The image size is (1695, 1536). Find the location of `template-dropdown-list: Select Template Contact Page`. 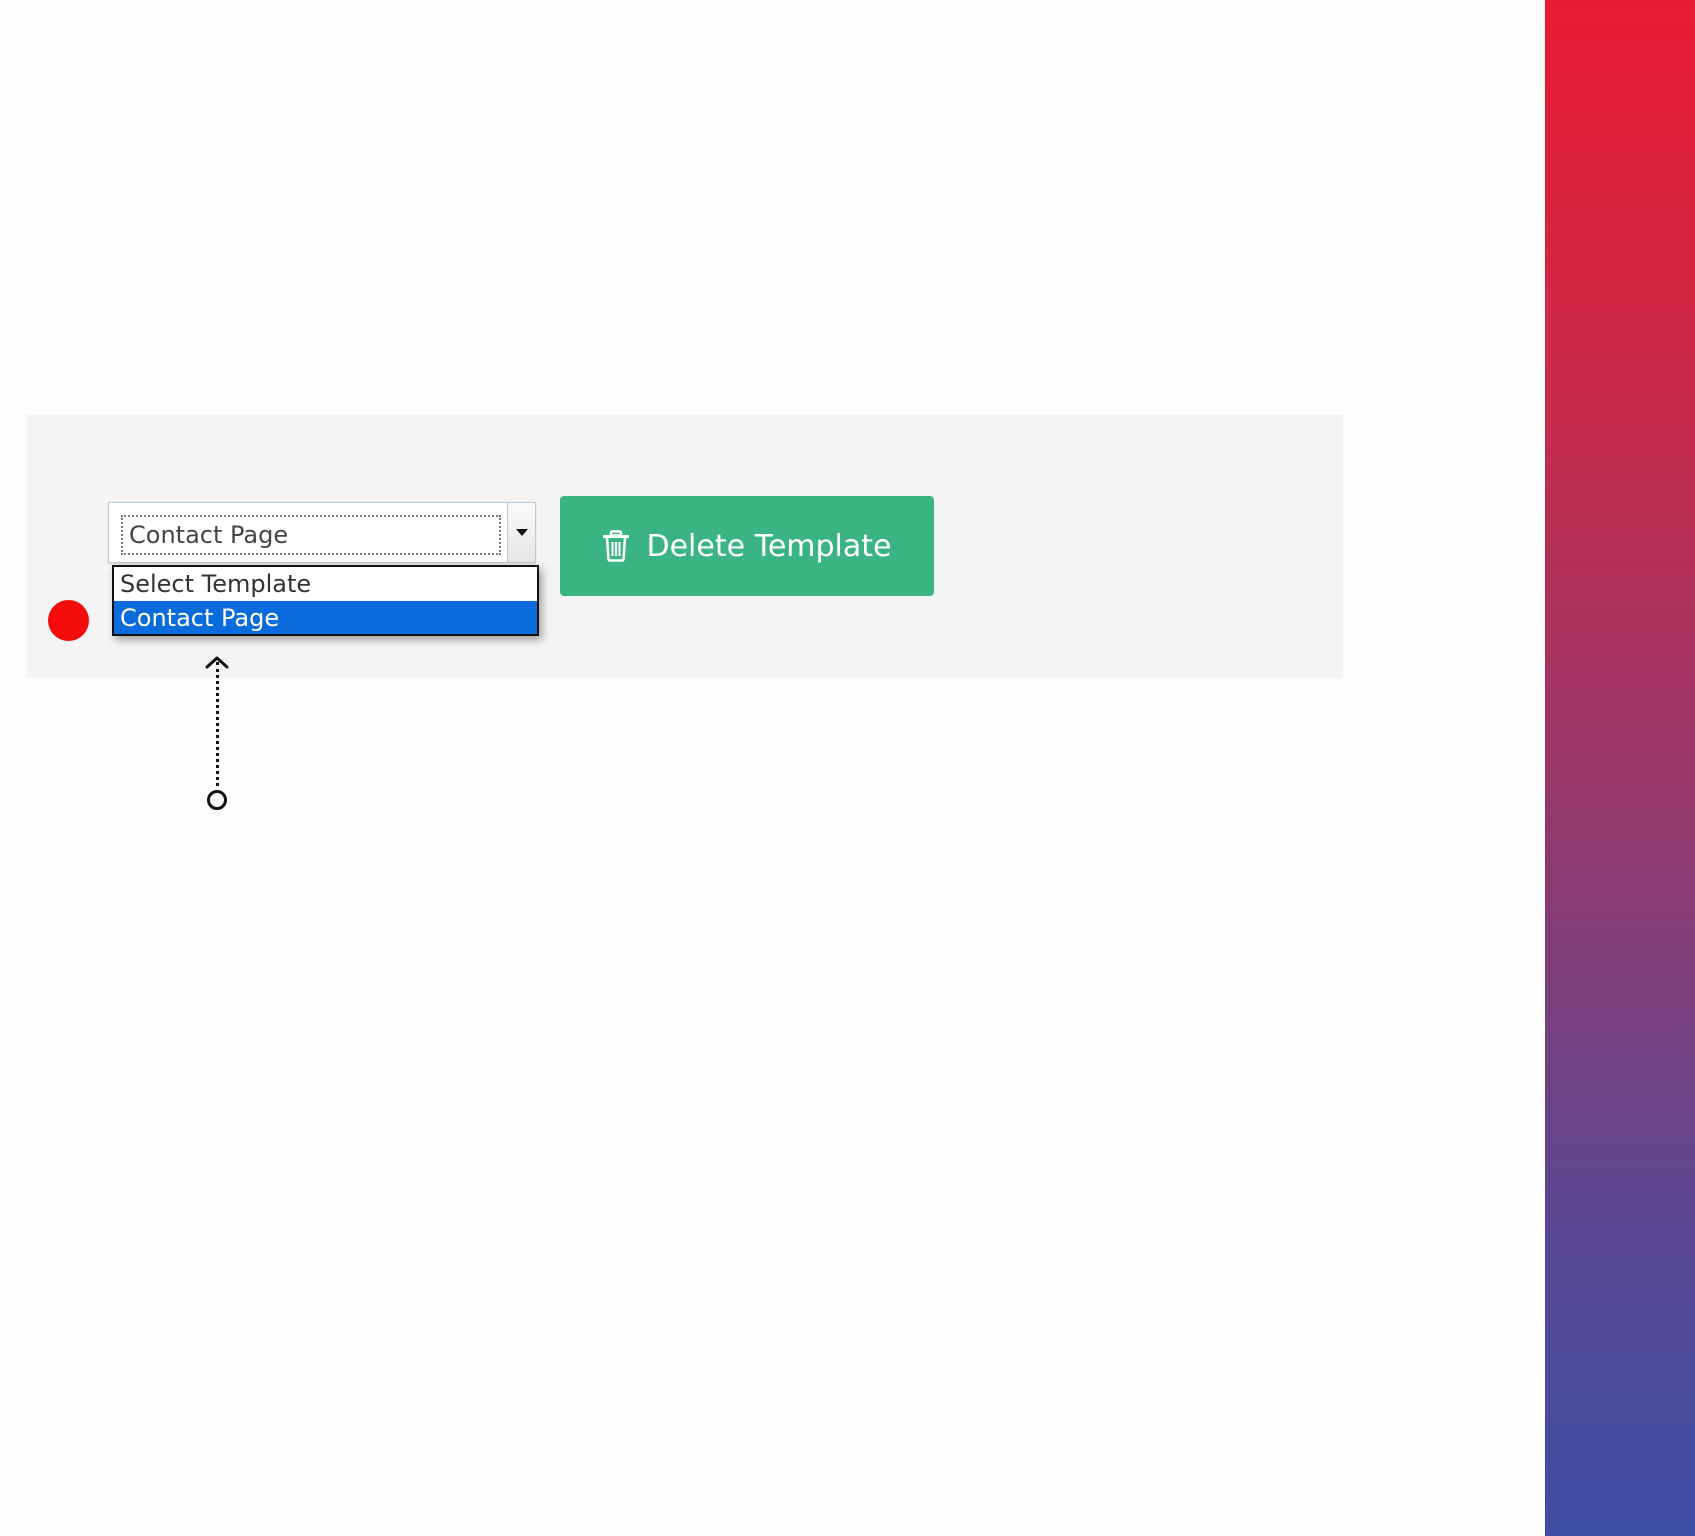

template-dropdown-list: Select Template Contact Page is located at coordinates (325, 600).